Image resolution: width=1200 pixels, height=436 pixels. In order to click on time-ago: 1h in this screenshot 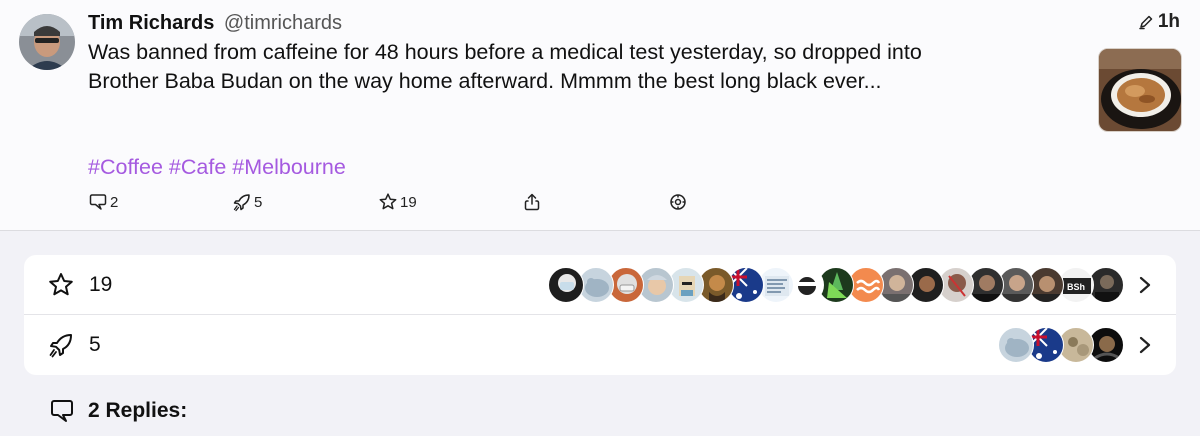, I will do `click(1168, 21)`.